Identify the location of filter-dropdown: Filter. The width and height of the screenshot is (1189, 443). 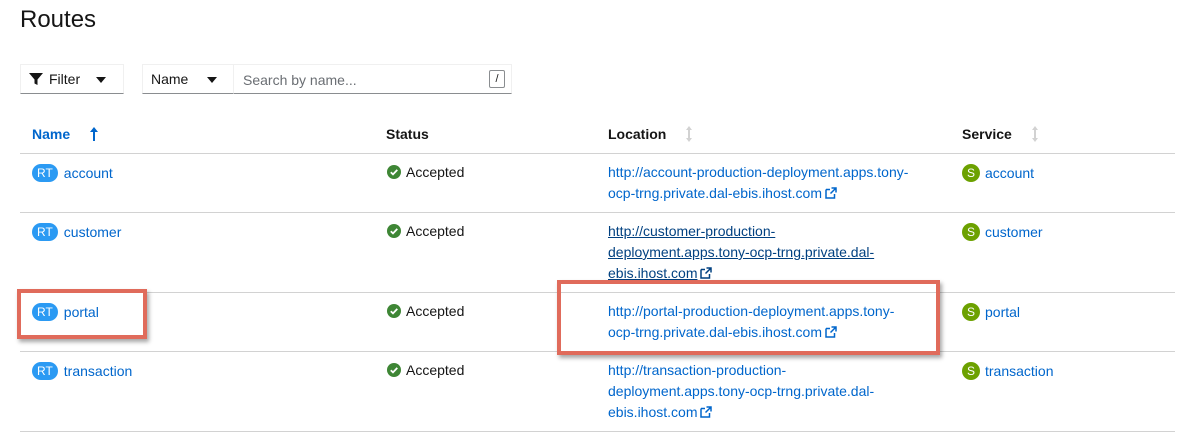
(72, 79).